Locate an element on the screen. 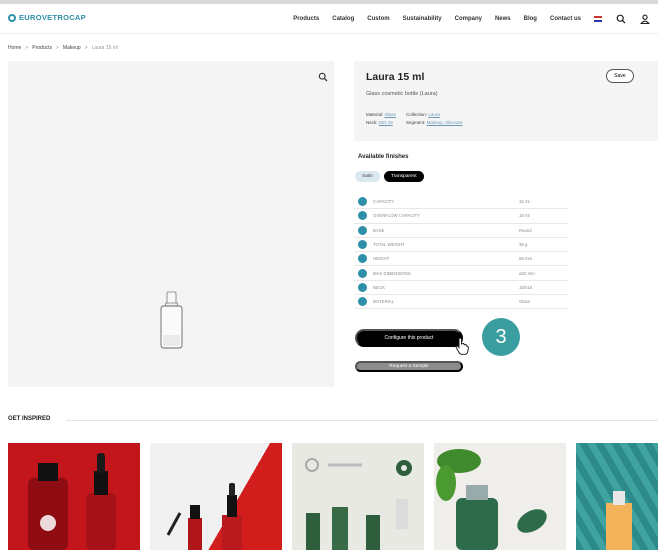  spec-row: Base Round is located at coordinates (461, 231).